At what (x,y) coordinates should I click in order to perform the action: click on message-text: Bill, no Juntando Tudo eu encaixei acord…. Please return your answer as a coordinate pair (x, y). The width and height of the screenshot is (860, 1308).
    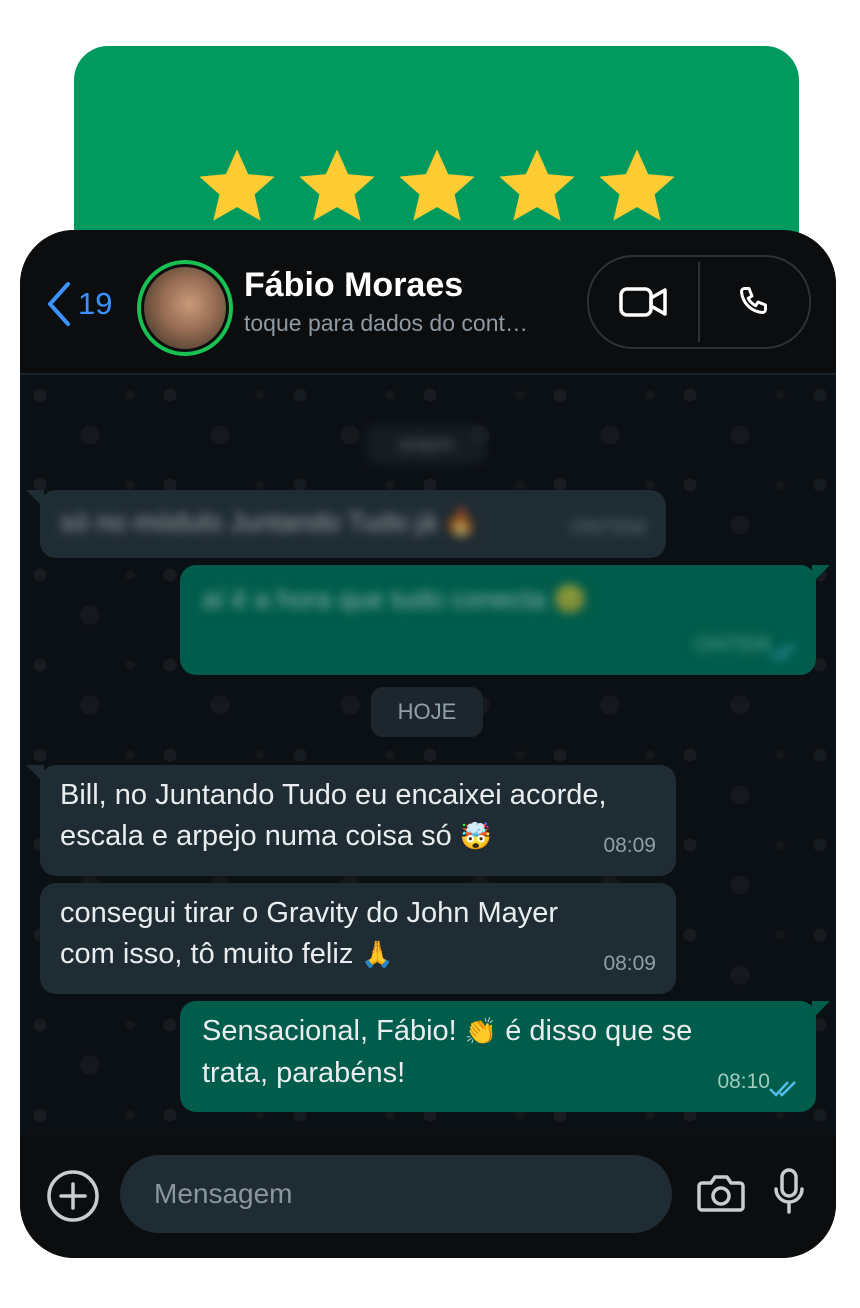
    Looking at the image, I should click on (333, 815).